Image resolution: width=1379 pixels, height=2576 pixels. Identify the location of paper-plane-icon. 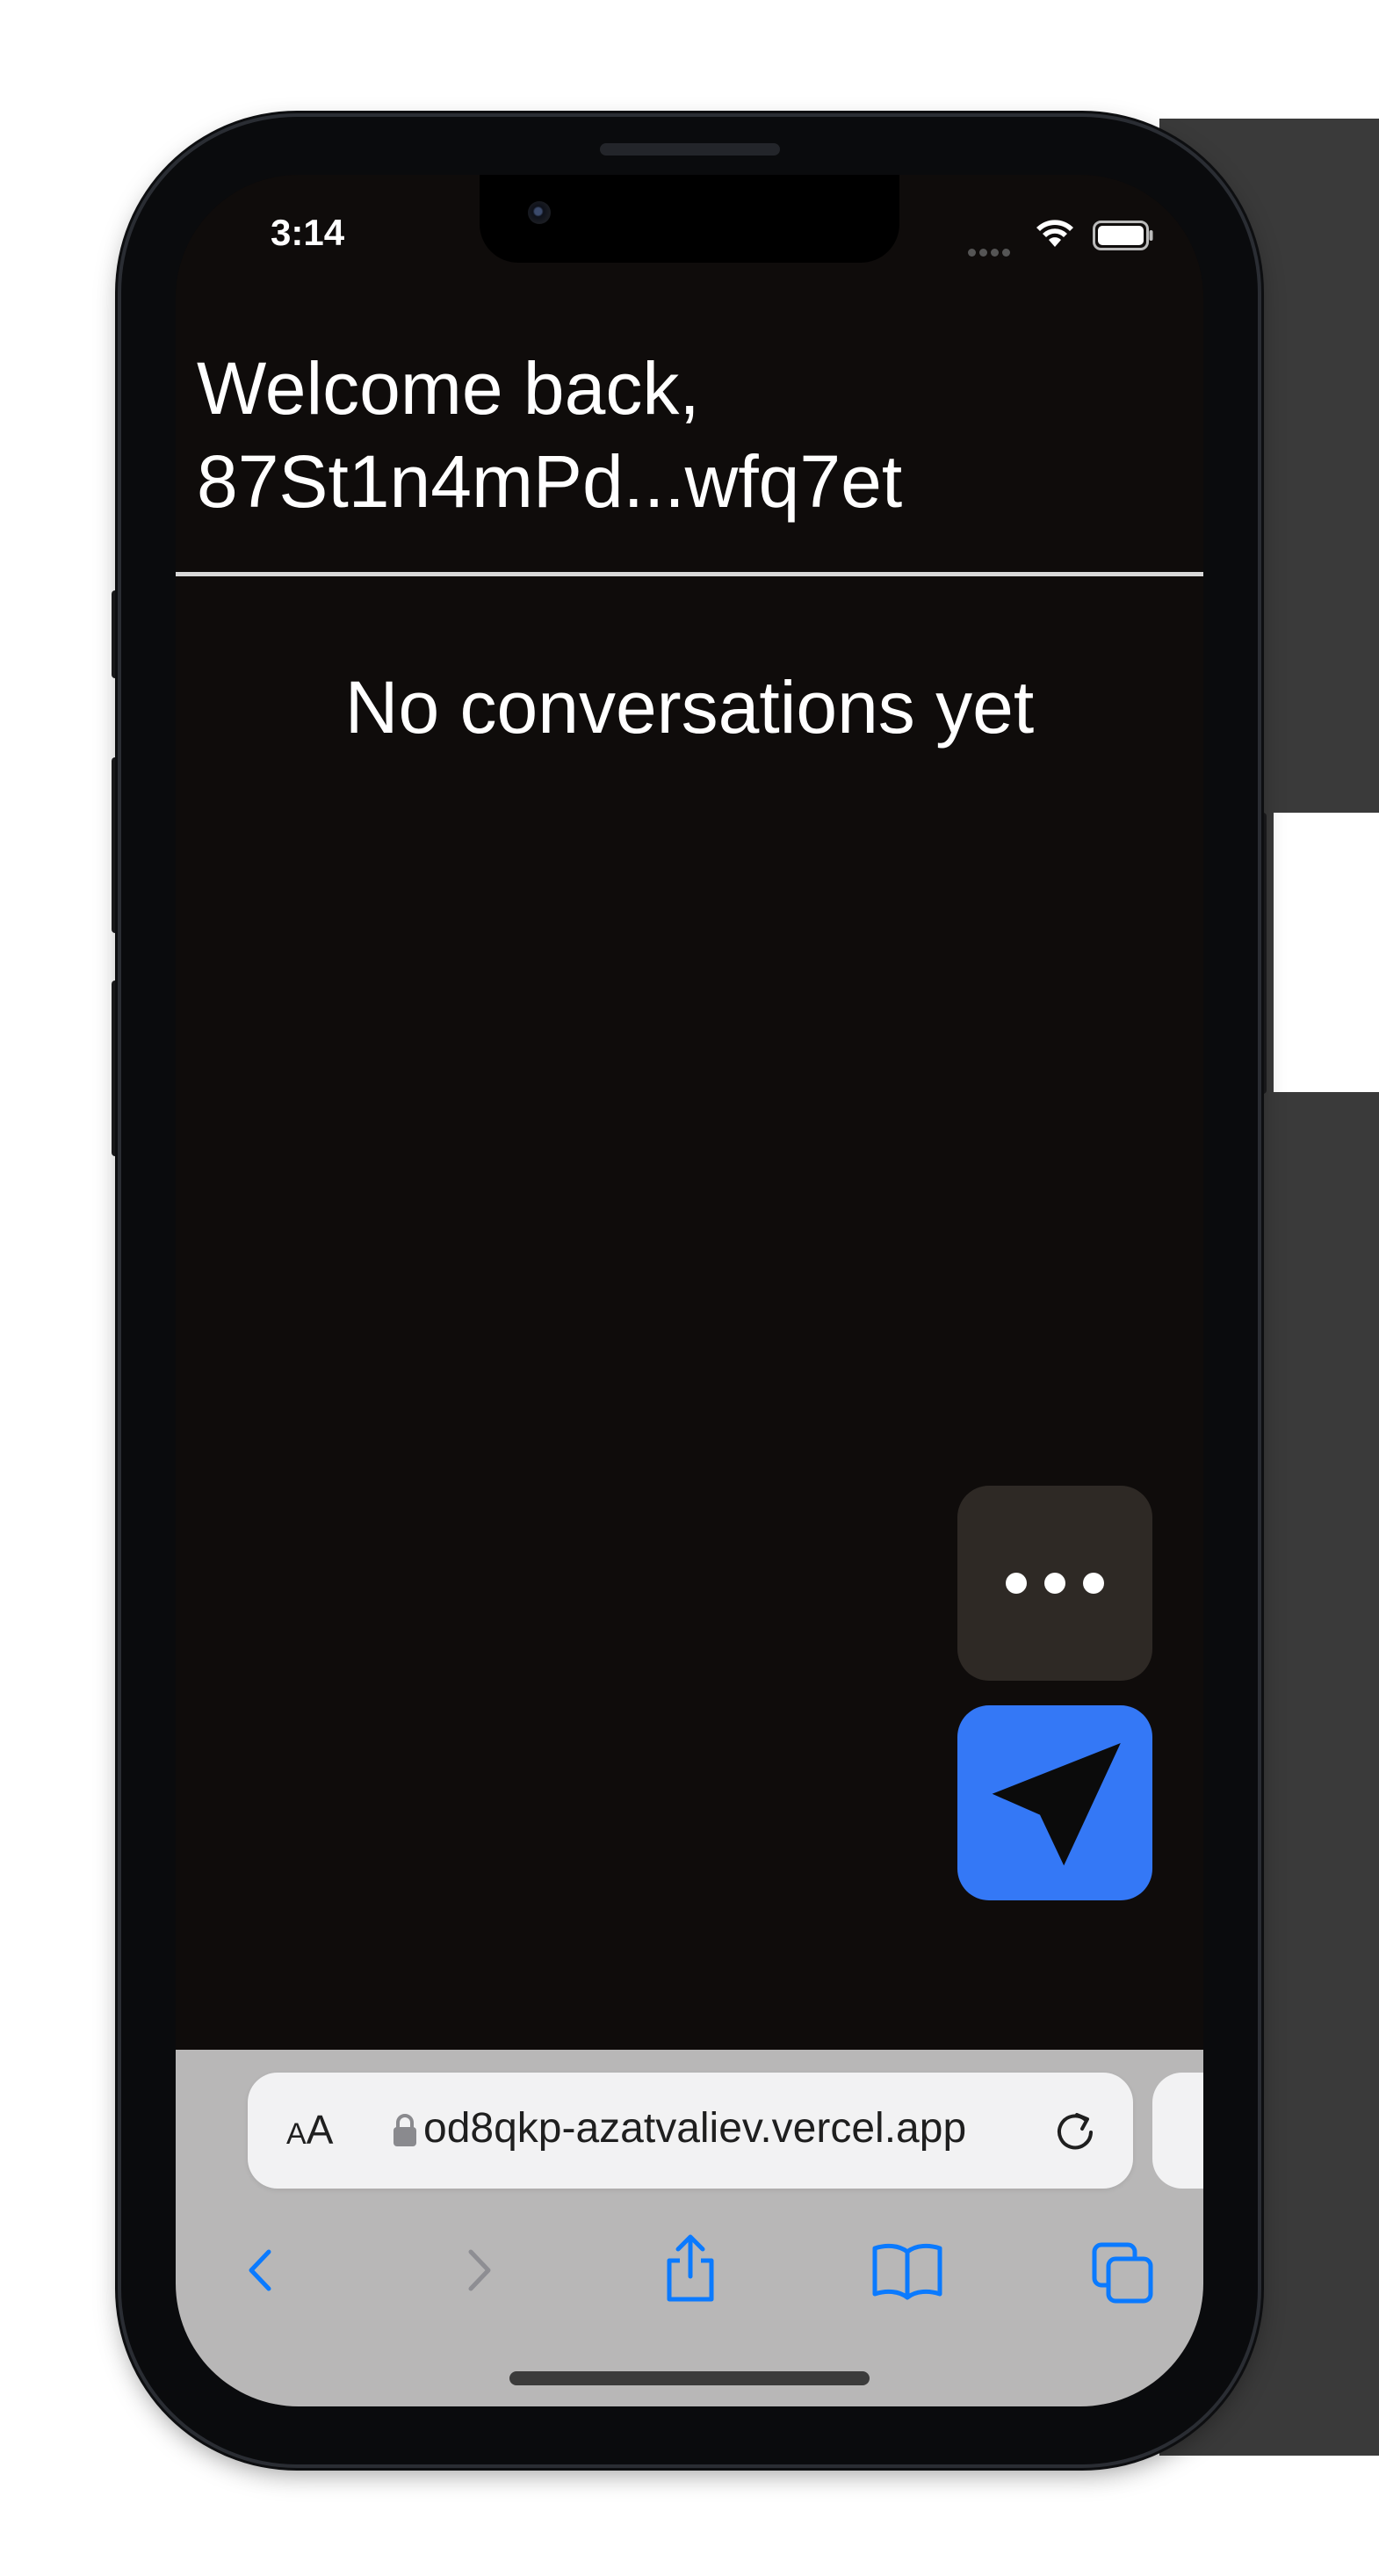
(1056, 1804).